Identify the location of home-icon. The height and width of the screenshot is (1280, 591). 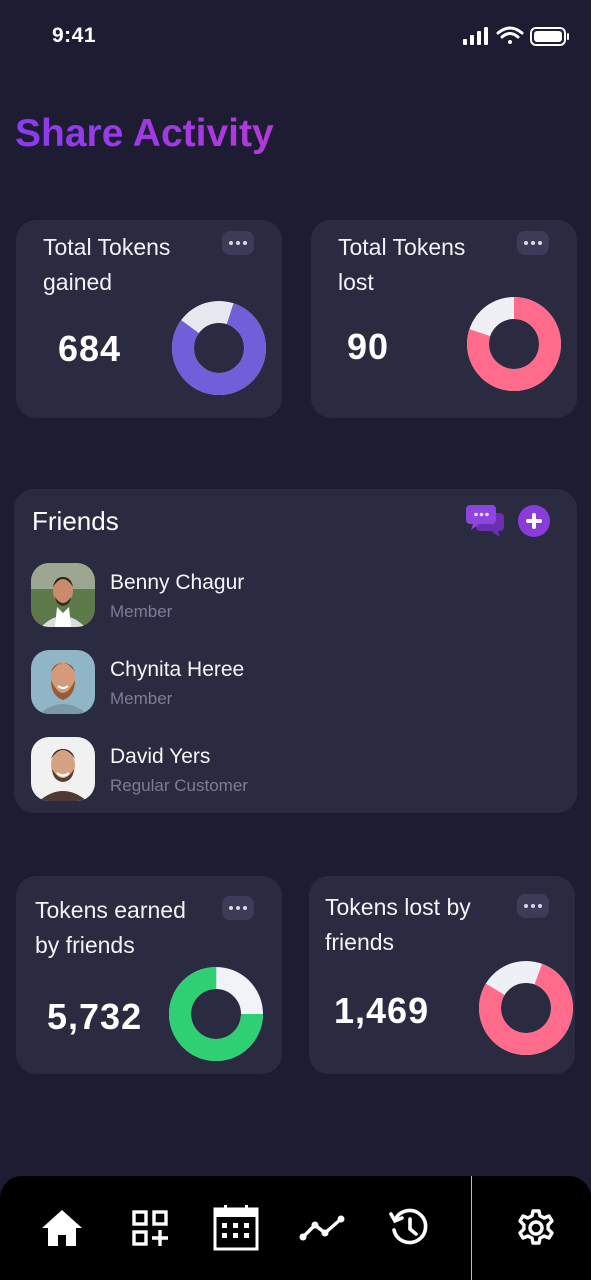
(62, 1228).